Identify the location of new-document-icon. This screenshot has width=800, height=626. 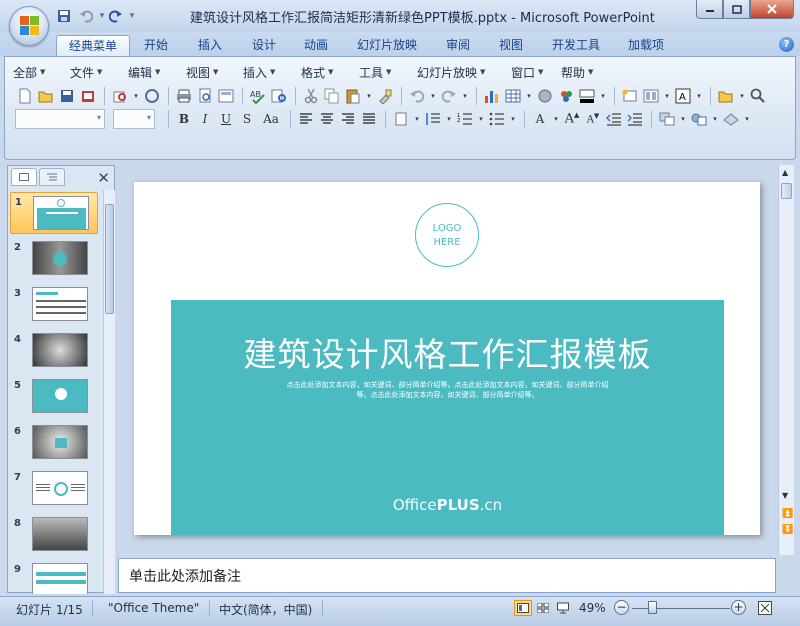
(25, 96).